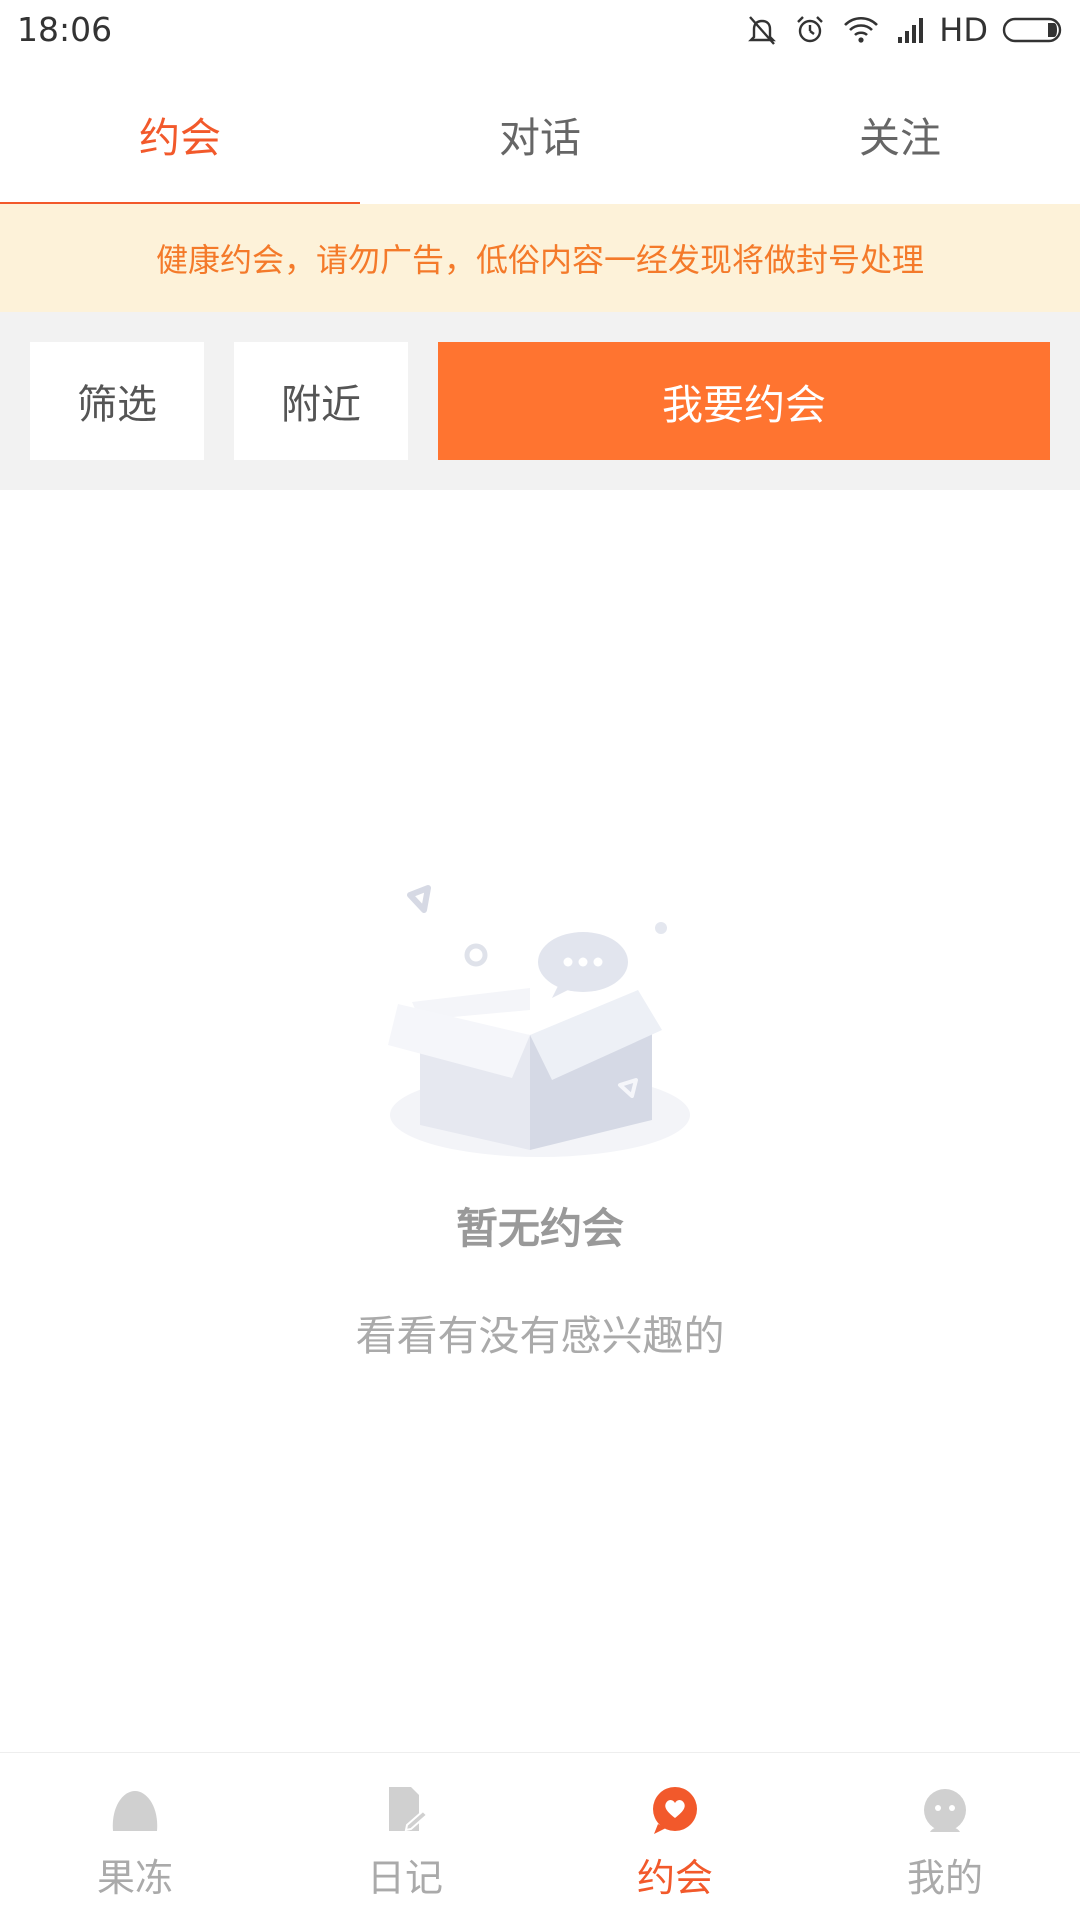  I want to click on heart-chat-icon, so click(675, 1811).